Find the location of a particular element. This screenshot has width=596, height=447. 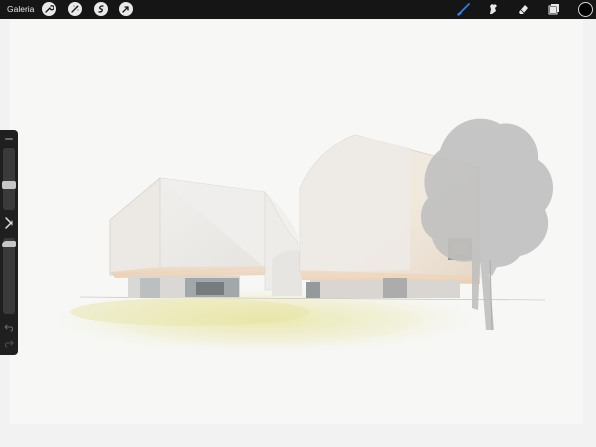

brush-tool is located at coordinates (464, 9).